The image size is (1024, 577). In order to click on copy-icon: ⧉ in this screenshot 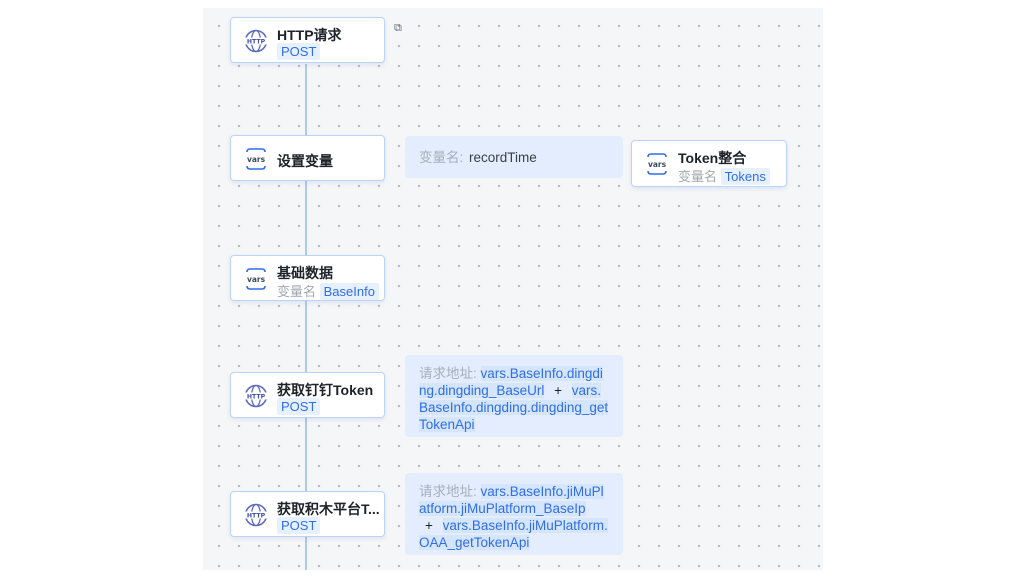, I will do `click(398, 28)`.